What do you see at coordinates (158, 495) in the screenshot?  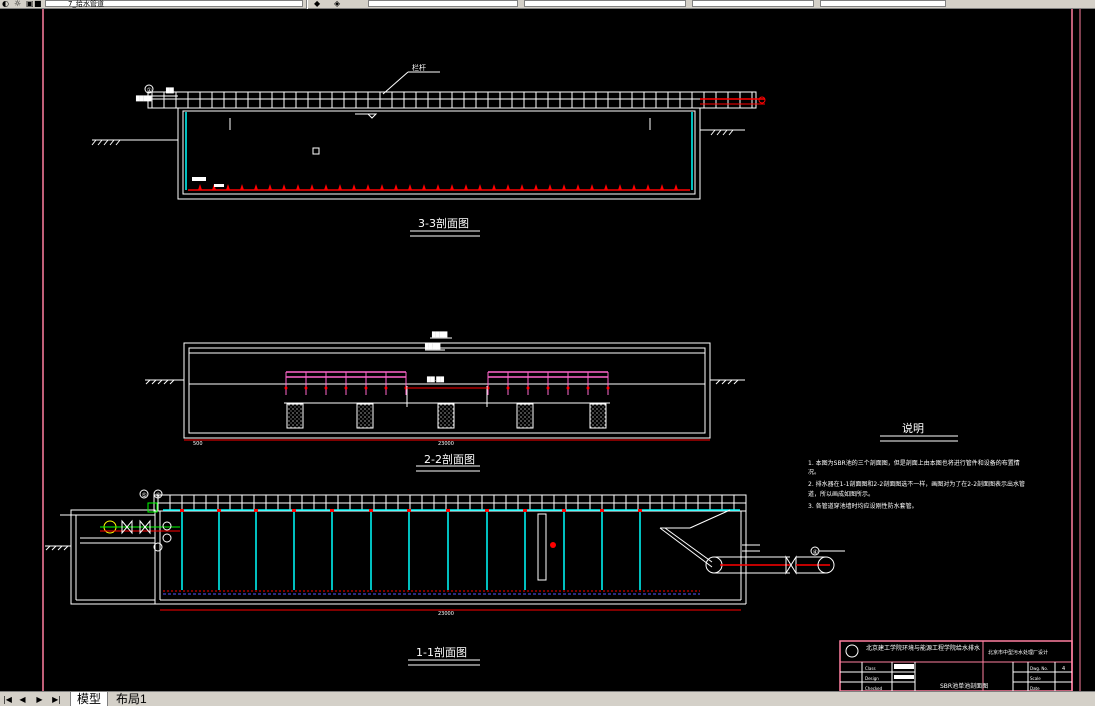 I see `svg-text: ⑥` at bounding box center [158, 495].